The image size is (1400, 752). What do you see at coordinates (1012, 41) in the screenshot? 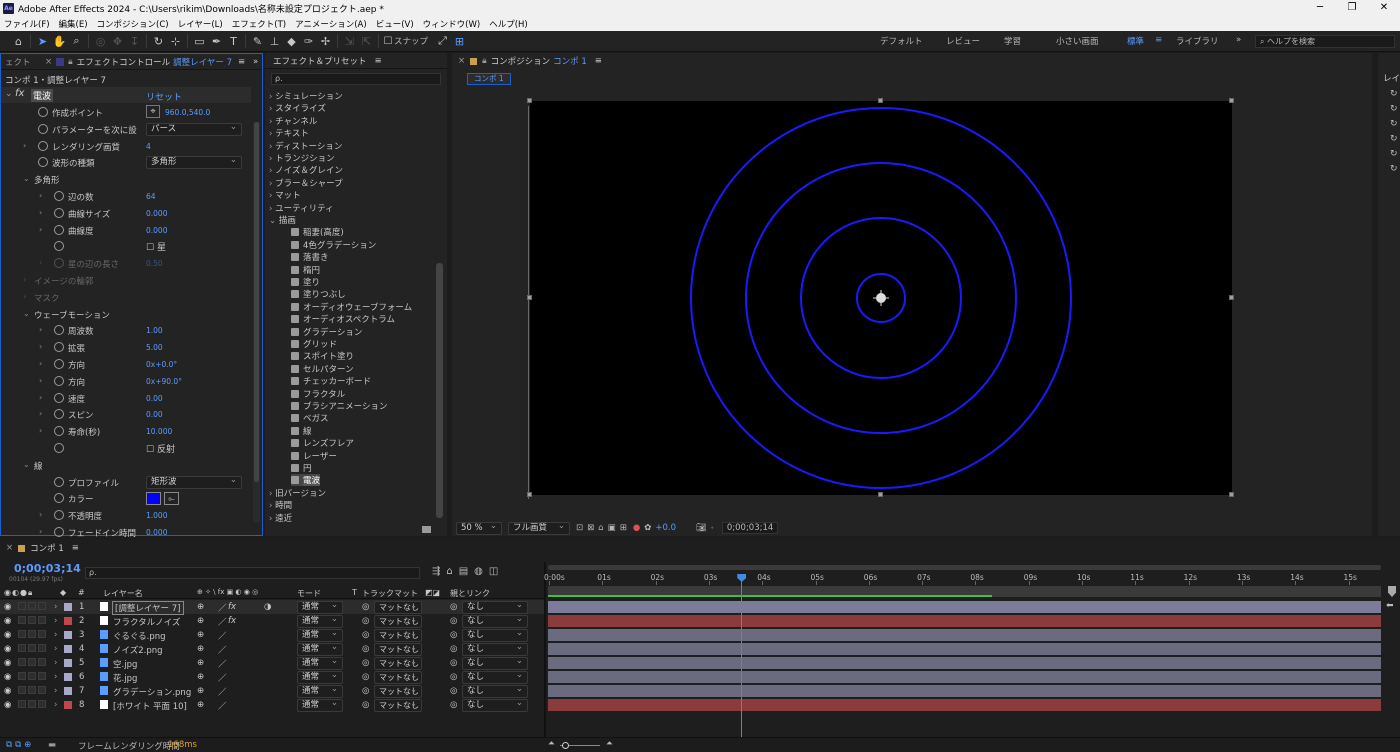
I see `workspace-tab: 学習` at bounding box center [1012, 41].